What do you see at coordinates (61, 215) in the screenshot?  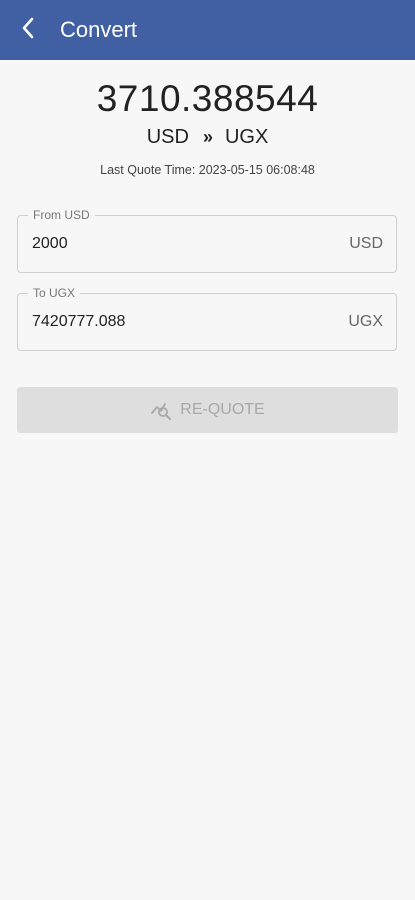 I see `from-amount-label: From USD` at bounding box center [61, 215].